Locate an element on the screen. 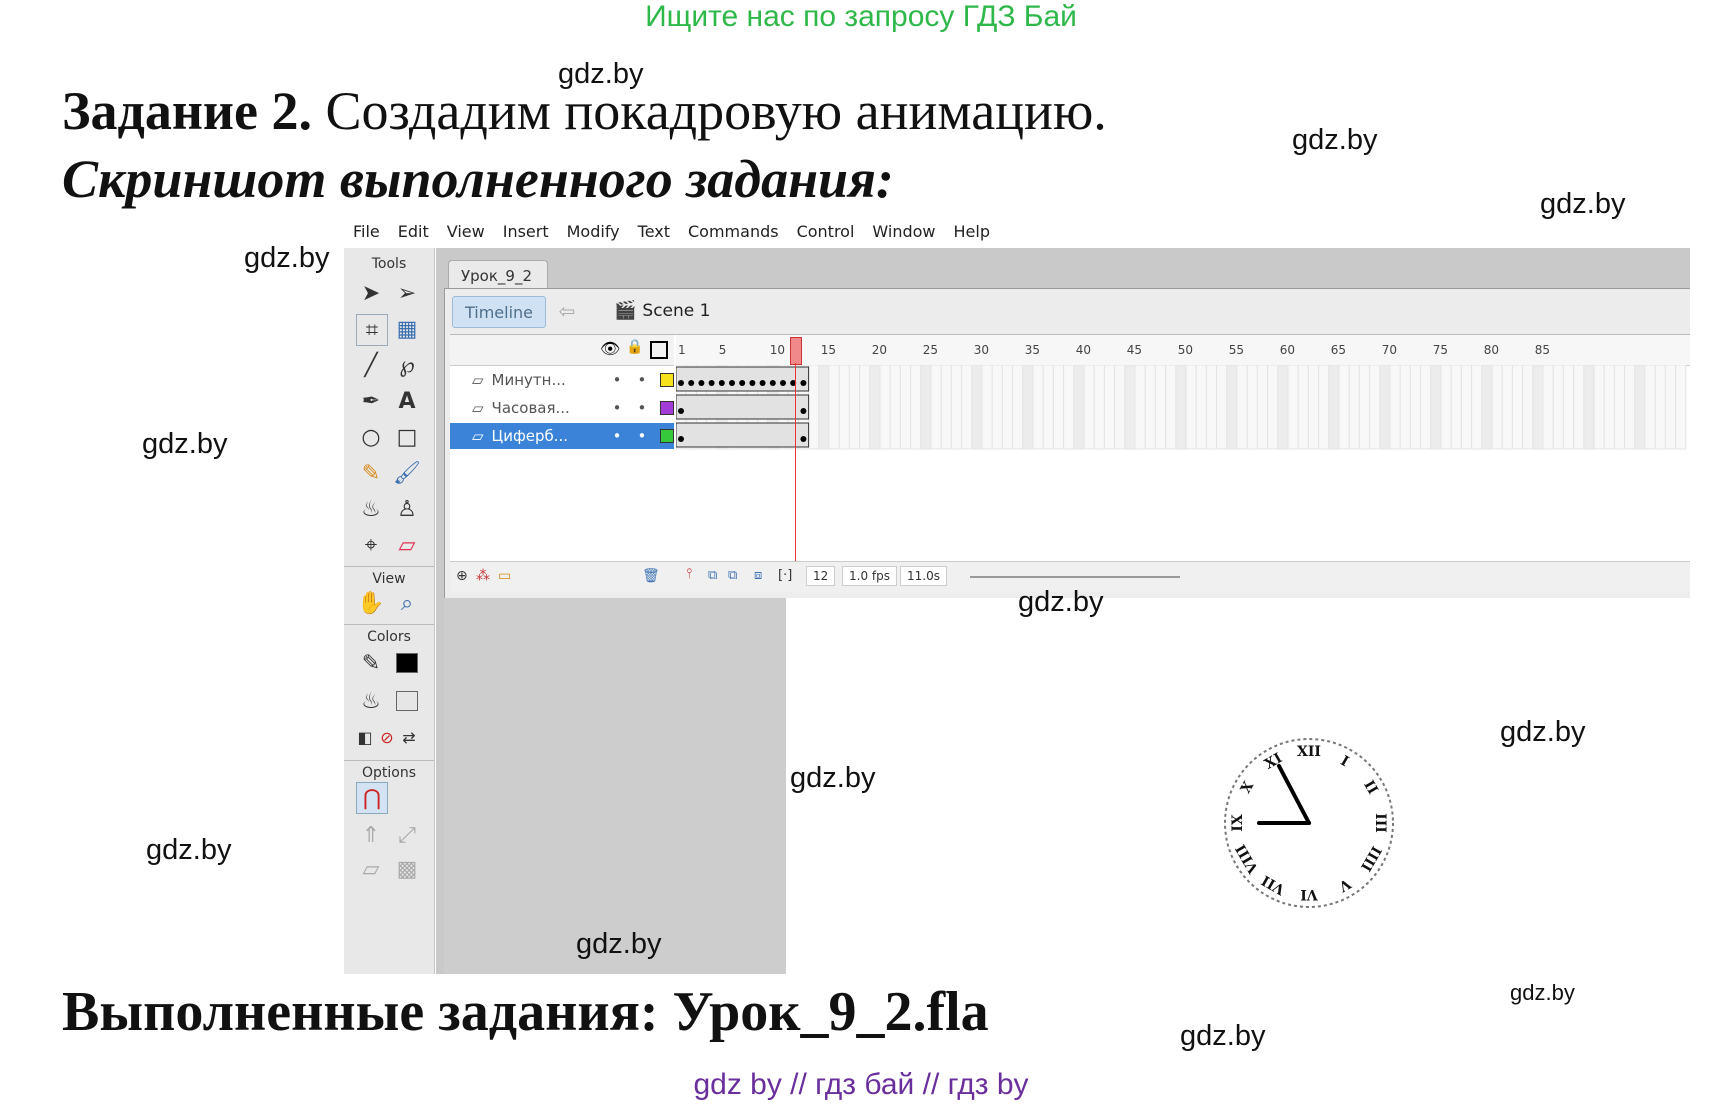 The image size is (1722, 1106). delete-layer-icon: 🗑 is located at coordinates (651, 576).